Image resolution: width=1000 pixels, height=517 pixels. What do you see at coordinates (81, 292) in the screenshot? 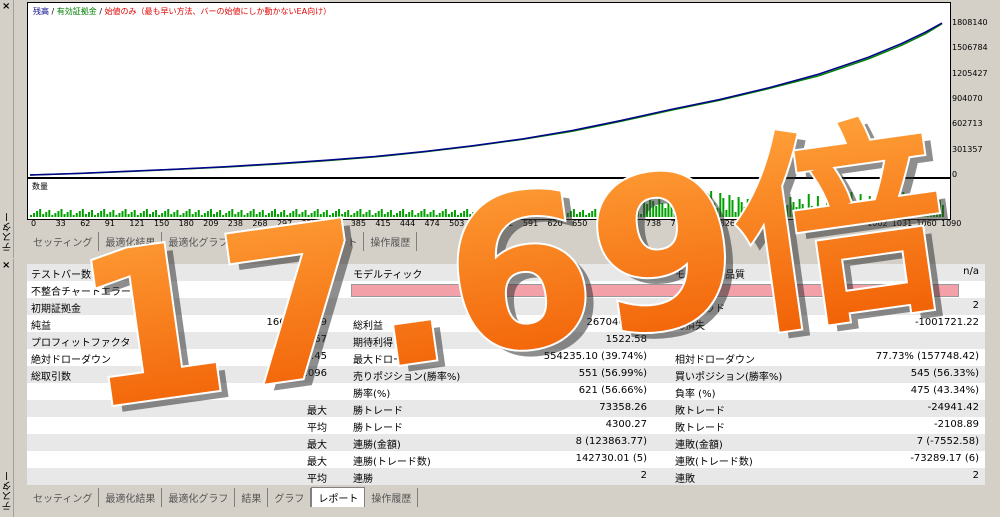
I see `report-label: 不整合チャートエラー` at bounding box center [81, 292].